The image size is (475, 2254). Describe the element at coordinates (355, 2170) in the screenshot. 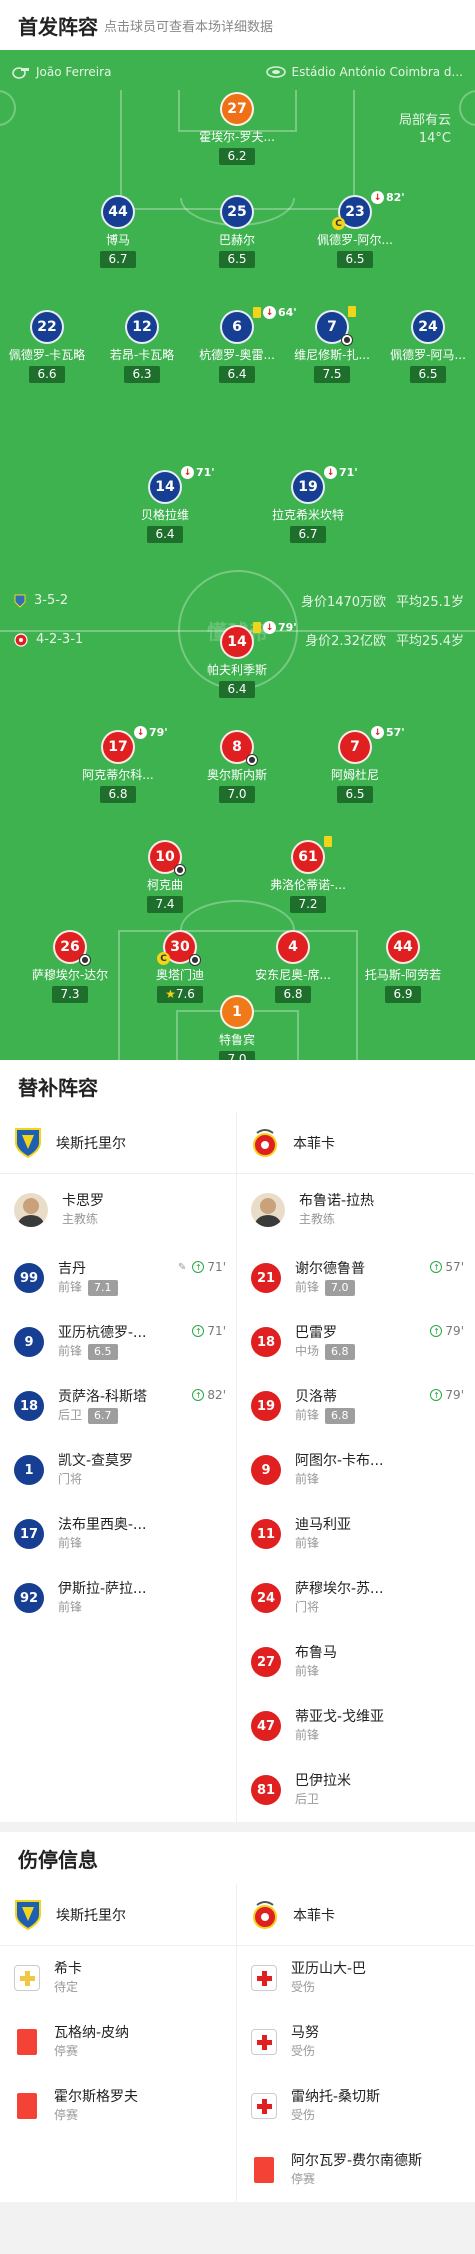

I see `injury-row: 阿尔瓦罗-费尔南德斯 停赛` at that location.